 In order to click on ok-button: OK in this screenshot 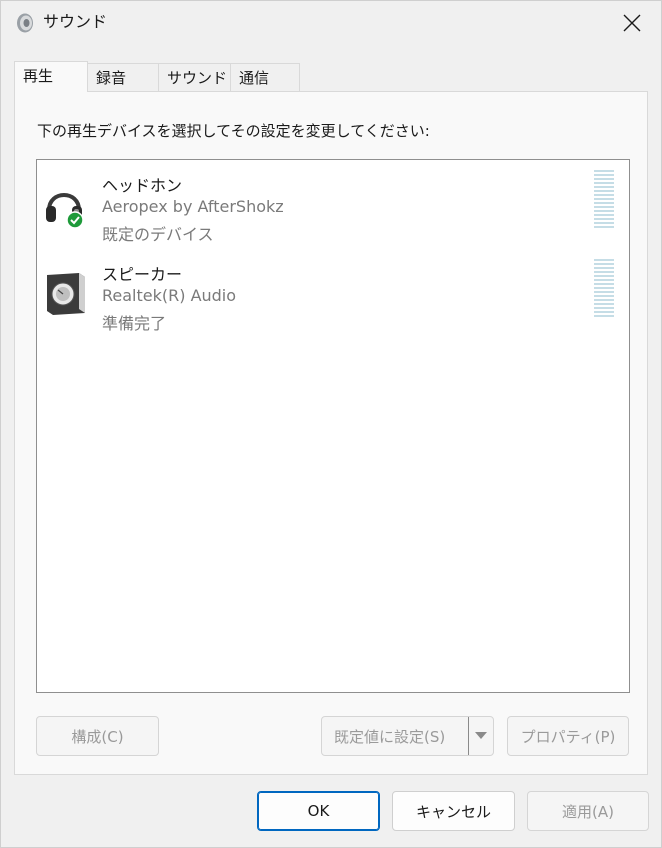, I will do `click(318, 811)`.